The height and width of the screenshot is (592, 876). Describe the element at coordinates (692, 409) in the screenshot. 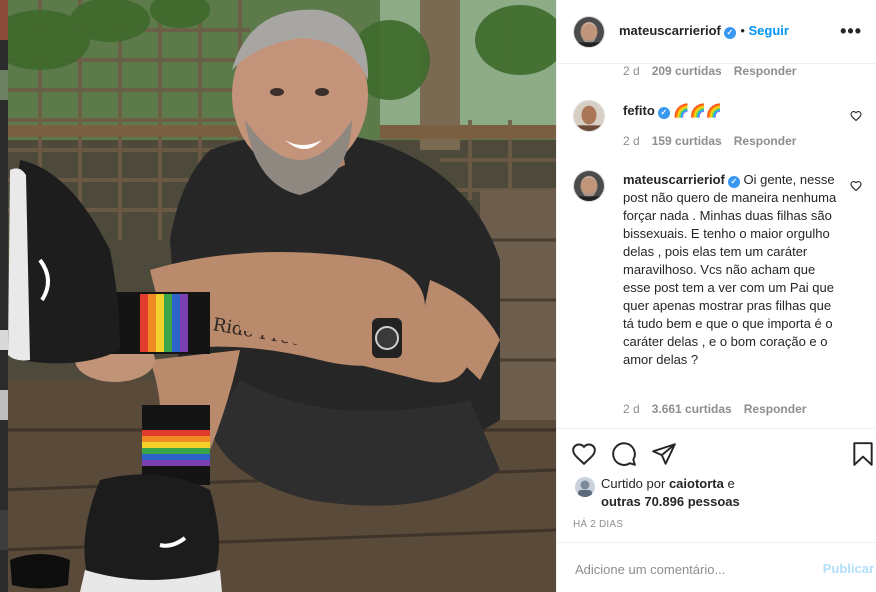

I see `comment-likes: 3.661 curtidas` at that location.